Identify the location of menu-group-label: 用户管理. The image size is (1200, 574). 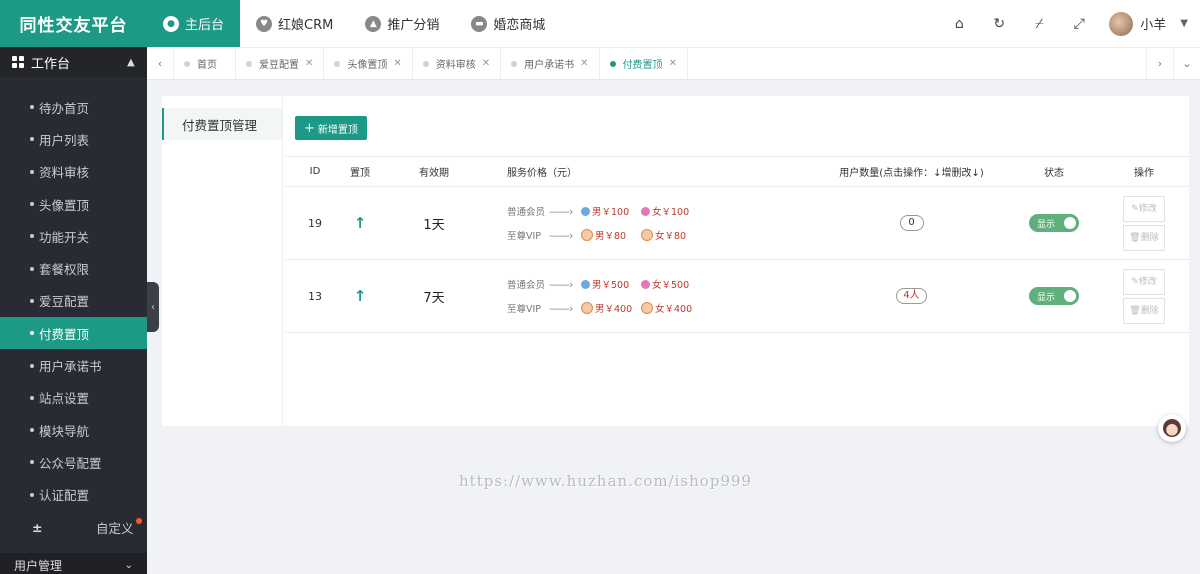
(38, 565).